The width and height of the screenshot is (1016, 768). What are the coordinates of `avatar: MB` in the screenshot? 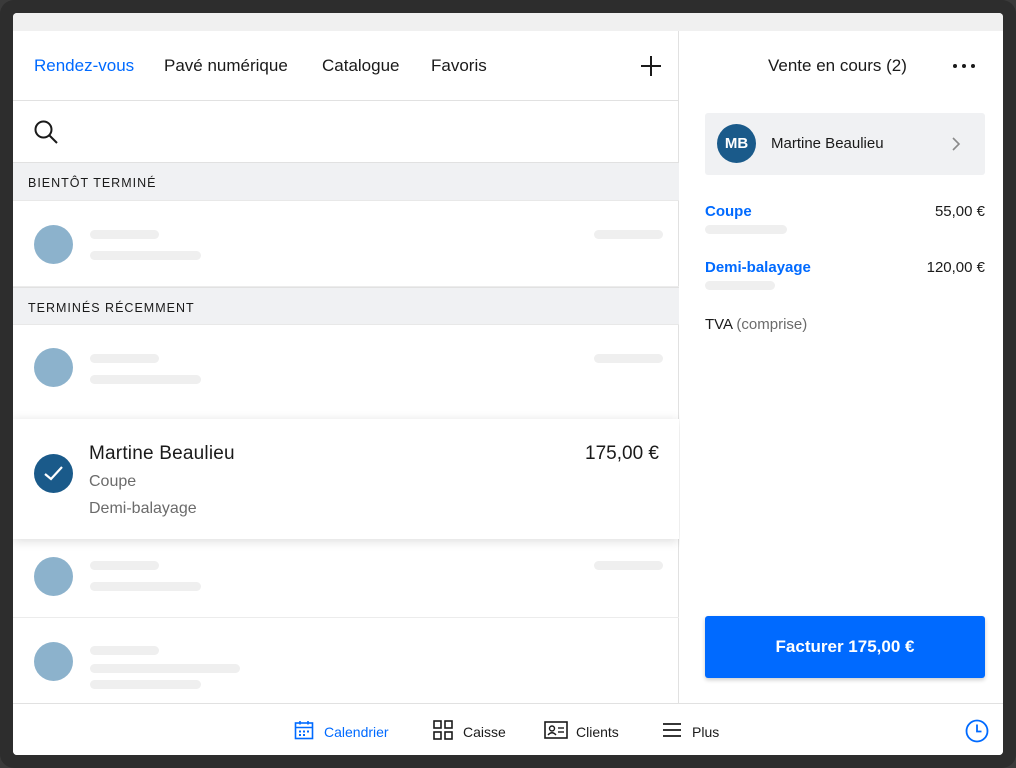 It's located at (736, 143).